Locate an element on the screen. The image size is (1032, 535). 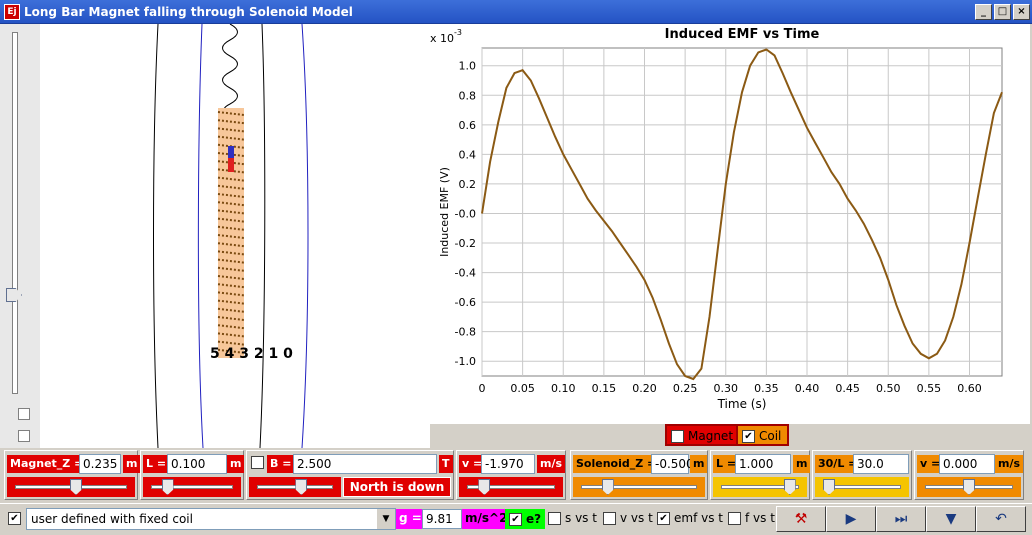
turns-input: 30.0 is located at coordinates (881, 464).